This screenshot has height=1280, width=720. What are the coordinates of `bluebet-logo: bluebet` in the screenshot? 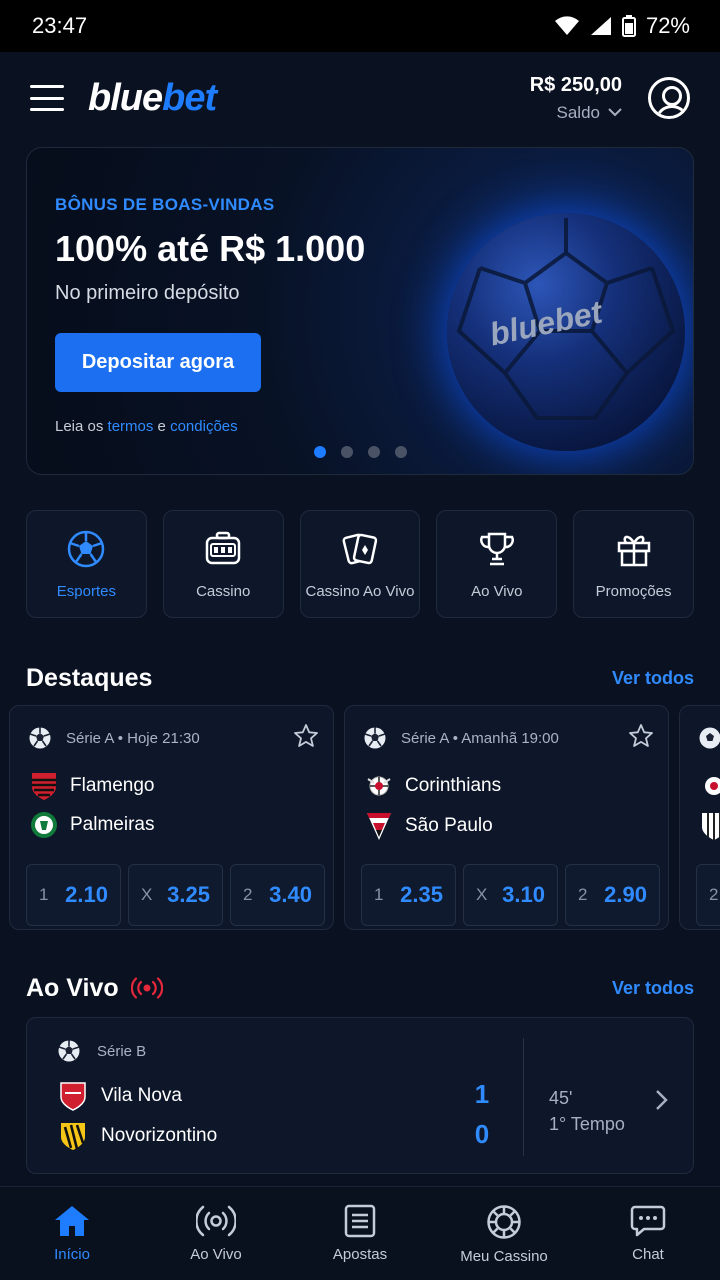 It's located at (152, 98).